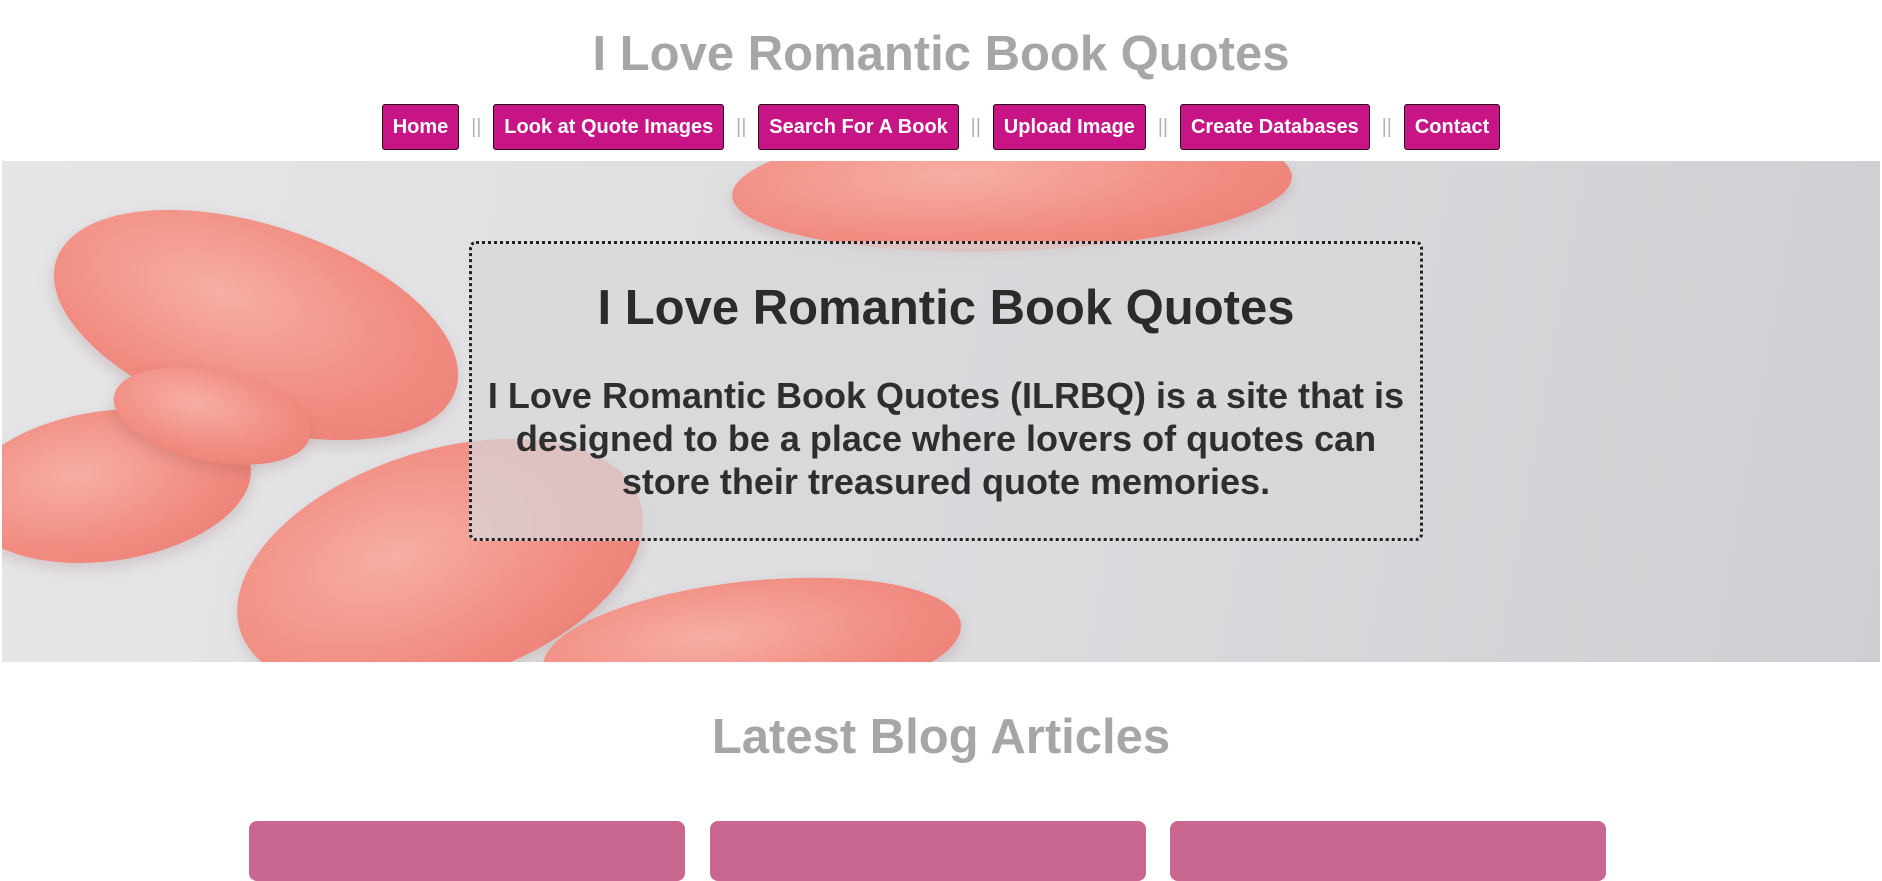  What do you see at coordinates (1452, 127) in the screenshot?
I see `nav-contact-button: Contact` at bounding box center [1452, 127].